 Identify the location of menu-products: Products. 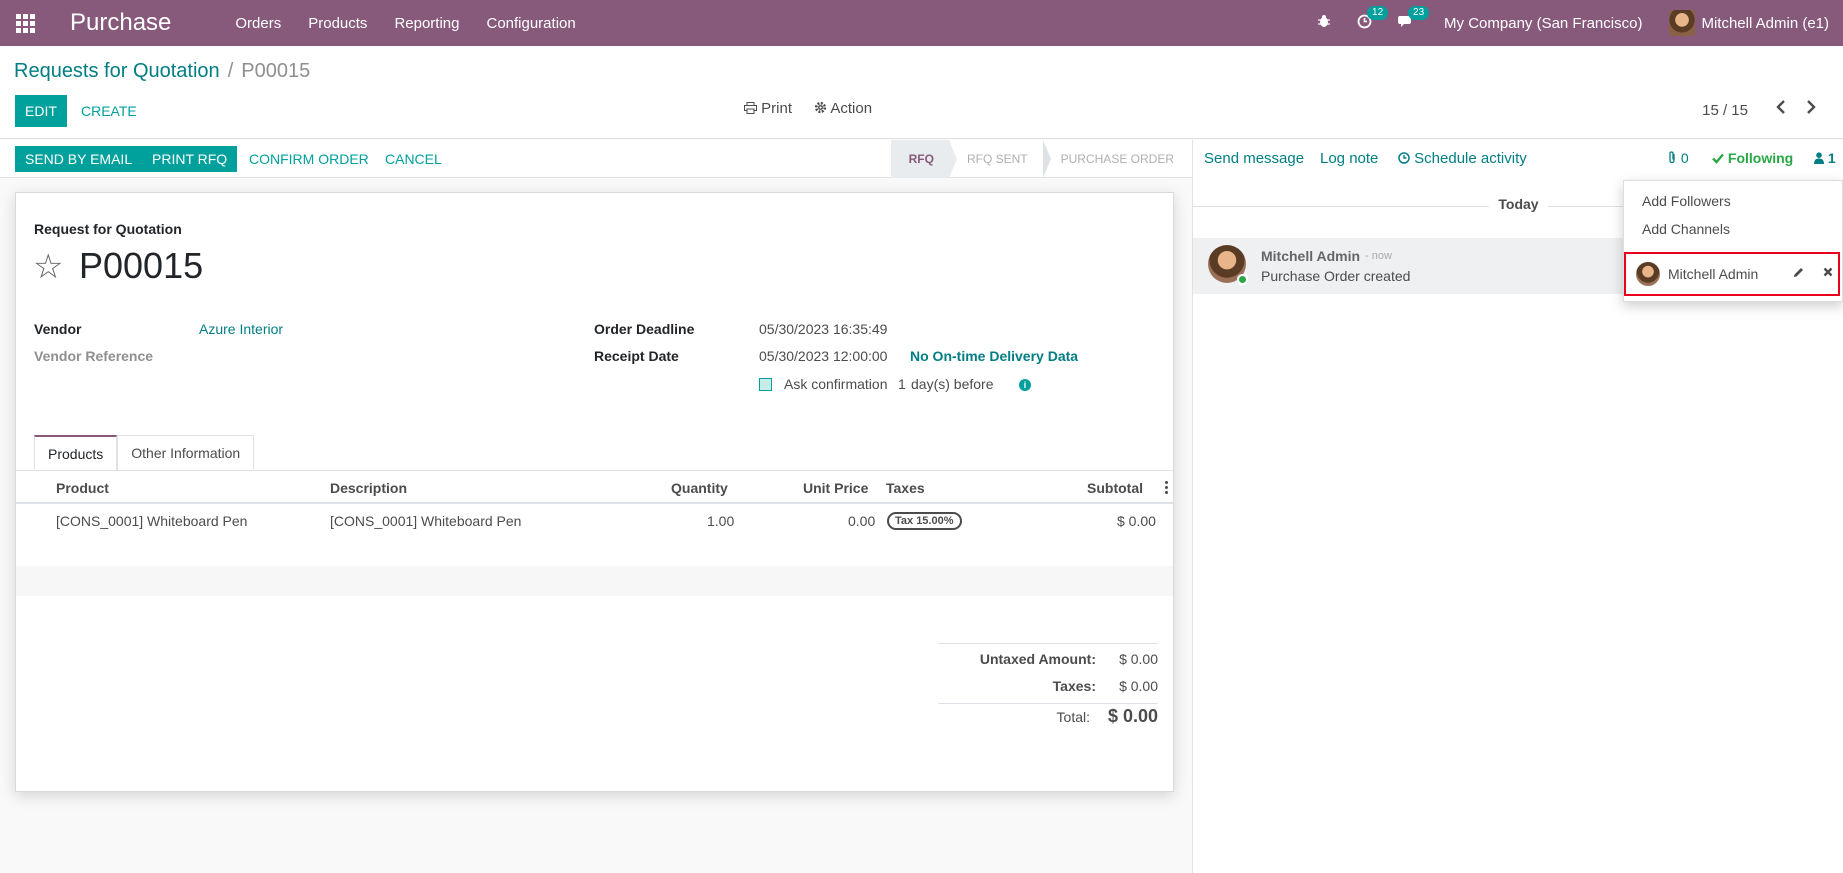
(337, 23).